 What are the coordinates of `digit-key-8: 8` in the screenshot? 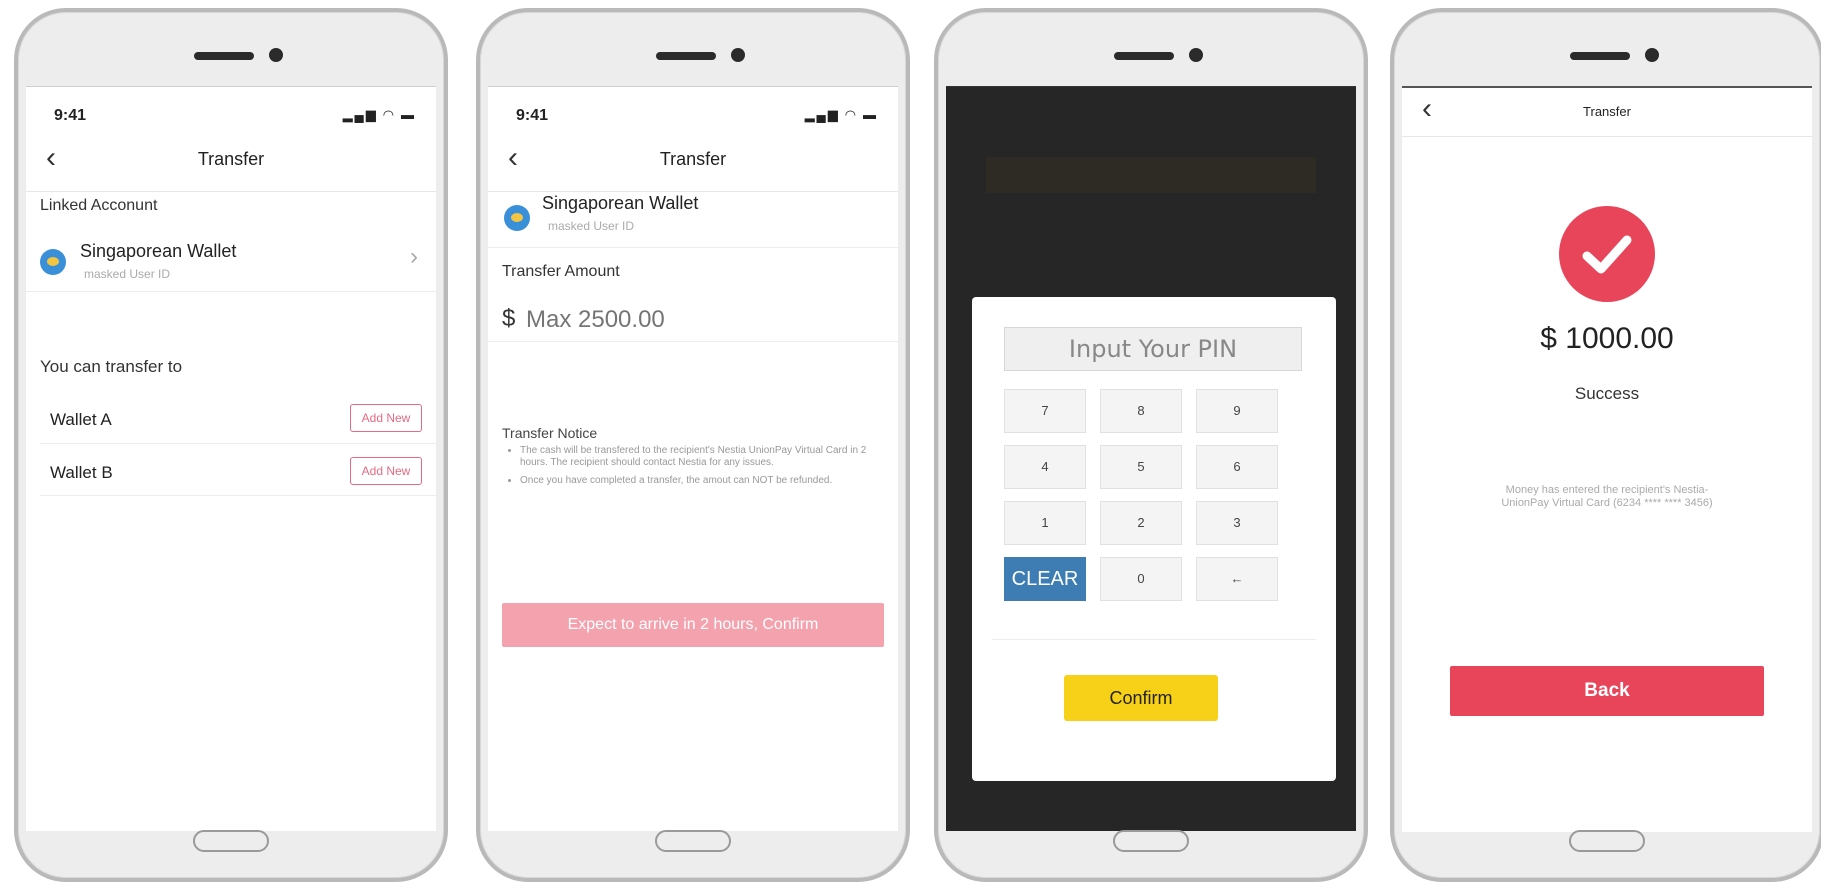 It's located at (1141, 411).